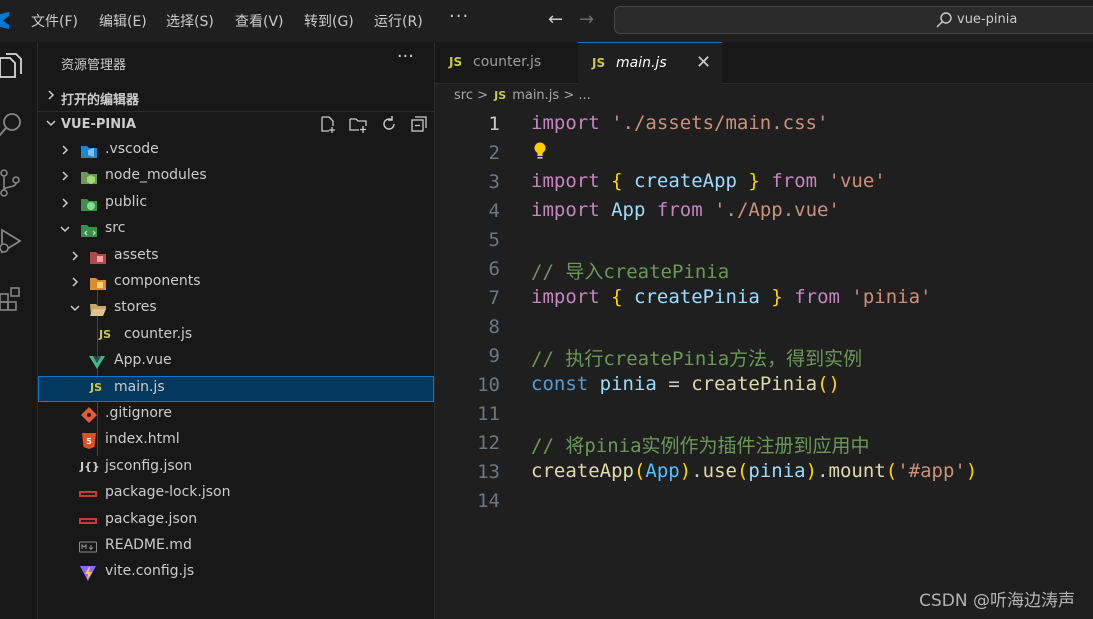 The height and width of the screenshot is (619, 1093). I want to click on code-line: 7 import { createPinia } from 'pinia', so click(764, 298).